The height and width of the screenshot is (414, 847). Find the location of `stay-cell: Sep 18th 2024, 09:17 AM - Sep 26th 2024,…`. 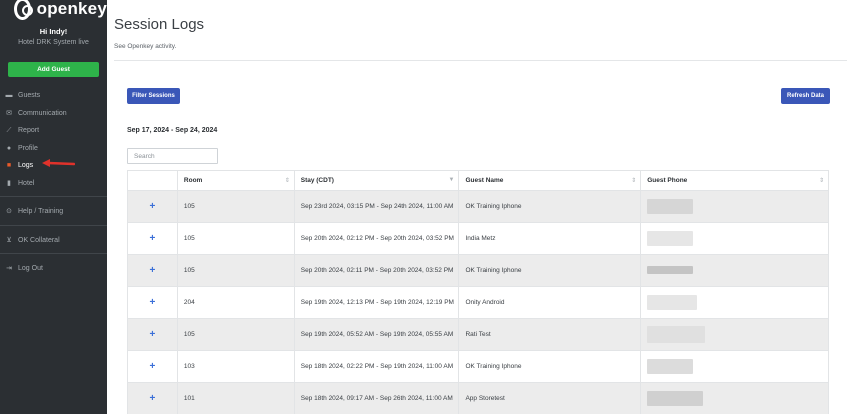

stay-cell: Sep 18th 2024, 09:17 AM - Sep 26th 2024,… is located at coordinates (376, 398).